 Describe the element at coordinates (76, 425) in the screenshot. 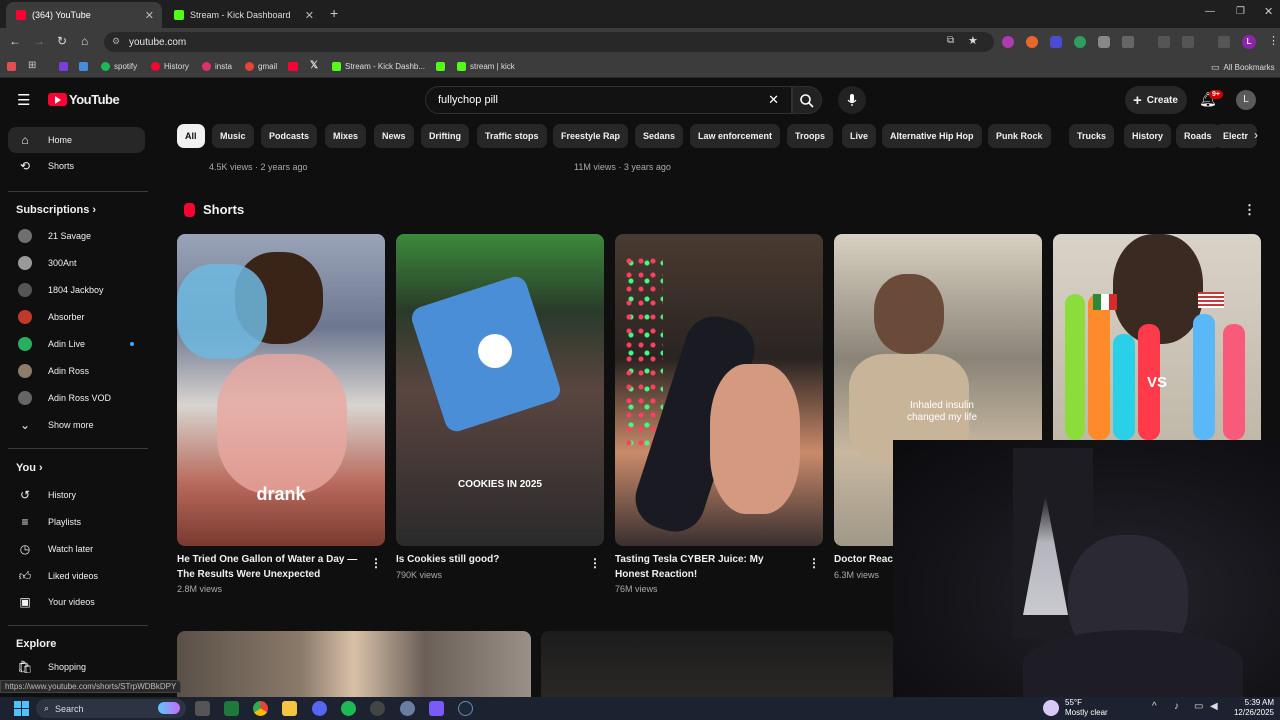

I see `sidebar-show-more: ⌄ Show more` at that location.